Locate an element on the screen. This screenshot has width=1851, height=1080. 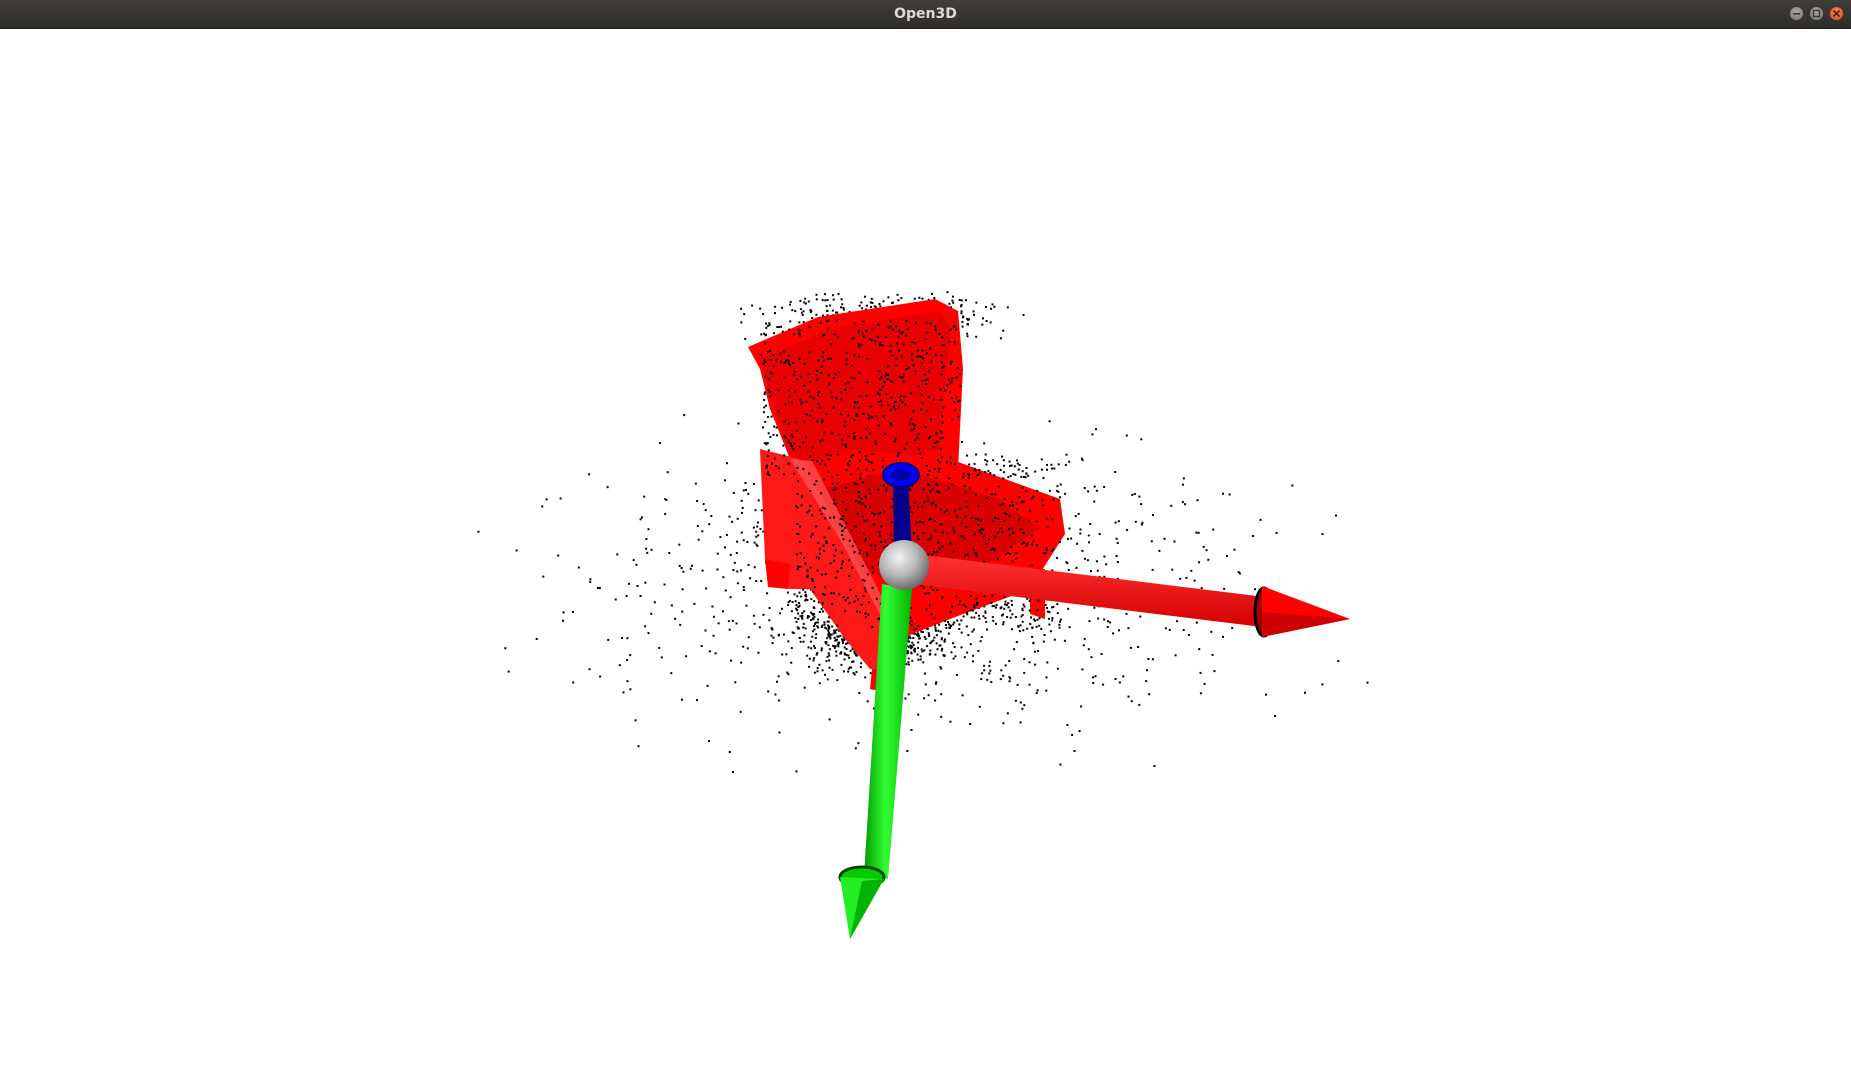
title-bar: Open3D is located at coordinates (925, 14).